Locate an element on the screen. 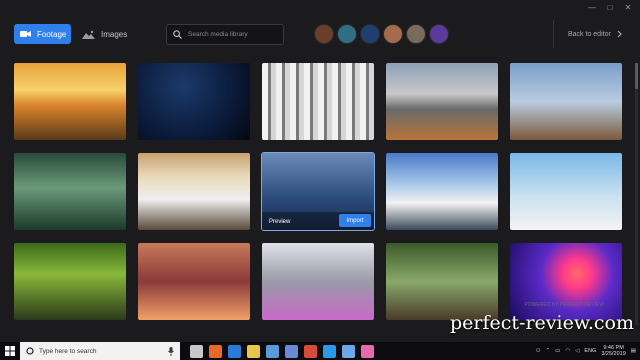  scrollbar-track is located at coordinates (636, 194).